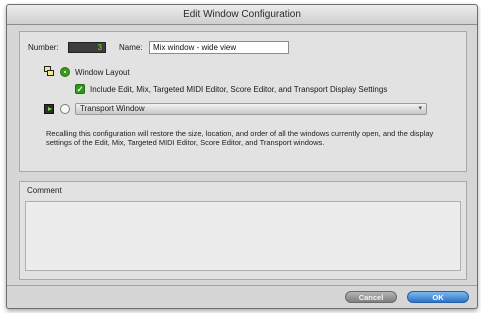  I want to click on transport-dropdown-value: Transport Window, so click(112, 108).